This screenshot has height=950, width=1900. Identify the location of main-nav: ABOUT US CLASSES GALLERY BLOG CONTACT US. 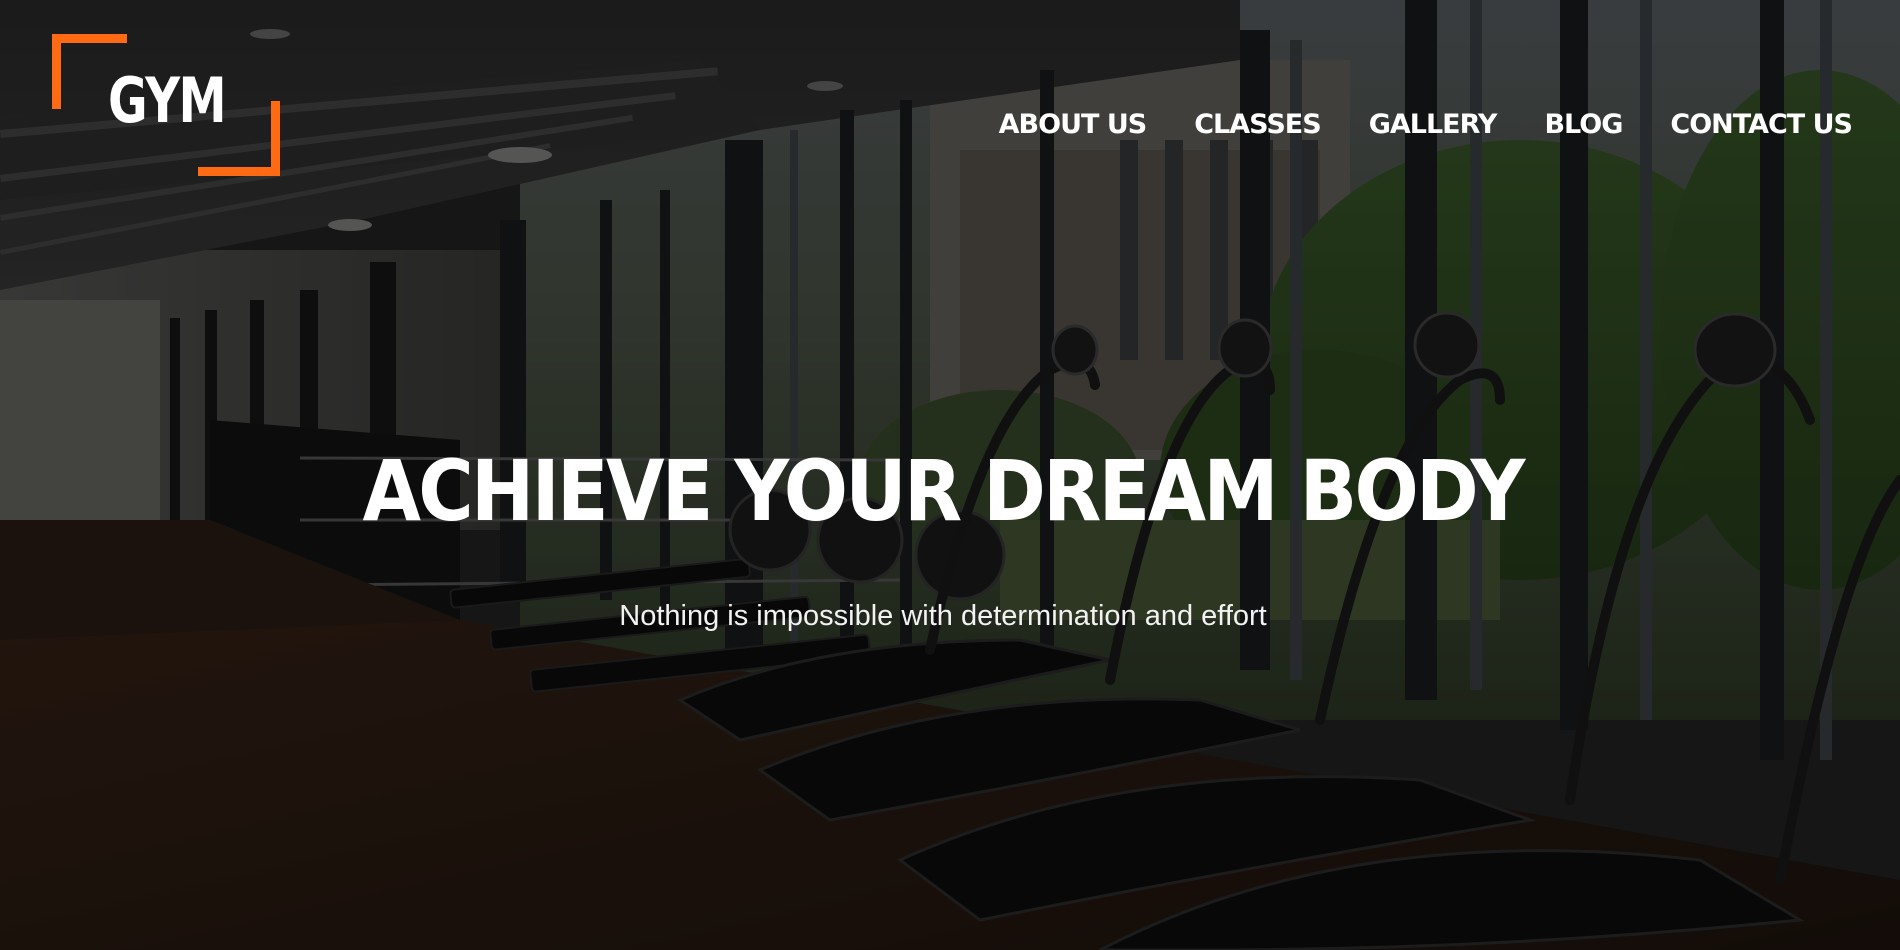
(1426, 124).